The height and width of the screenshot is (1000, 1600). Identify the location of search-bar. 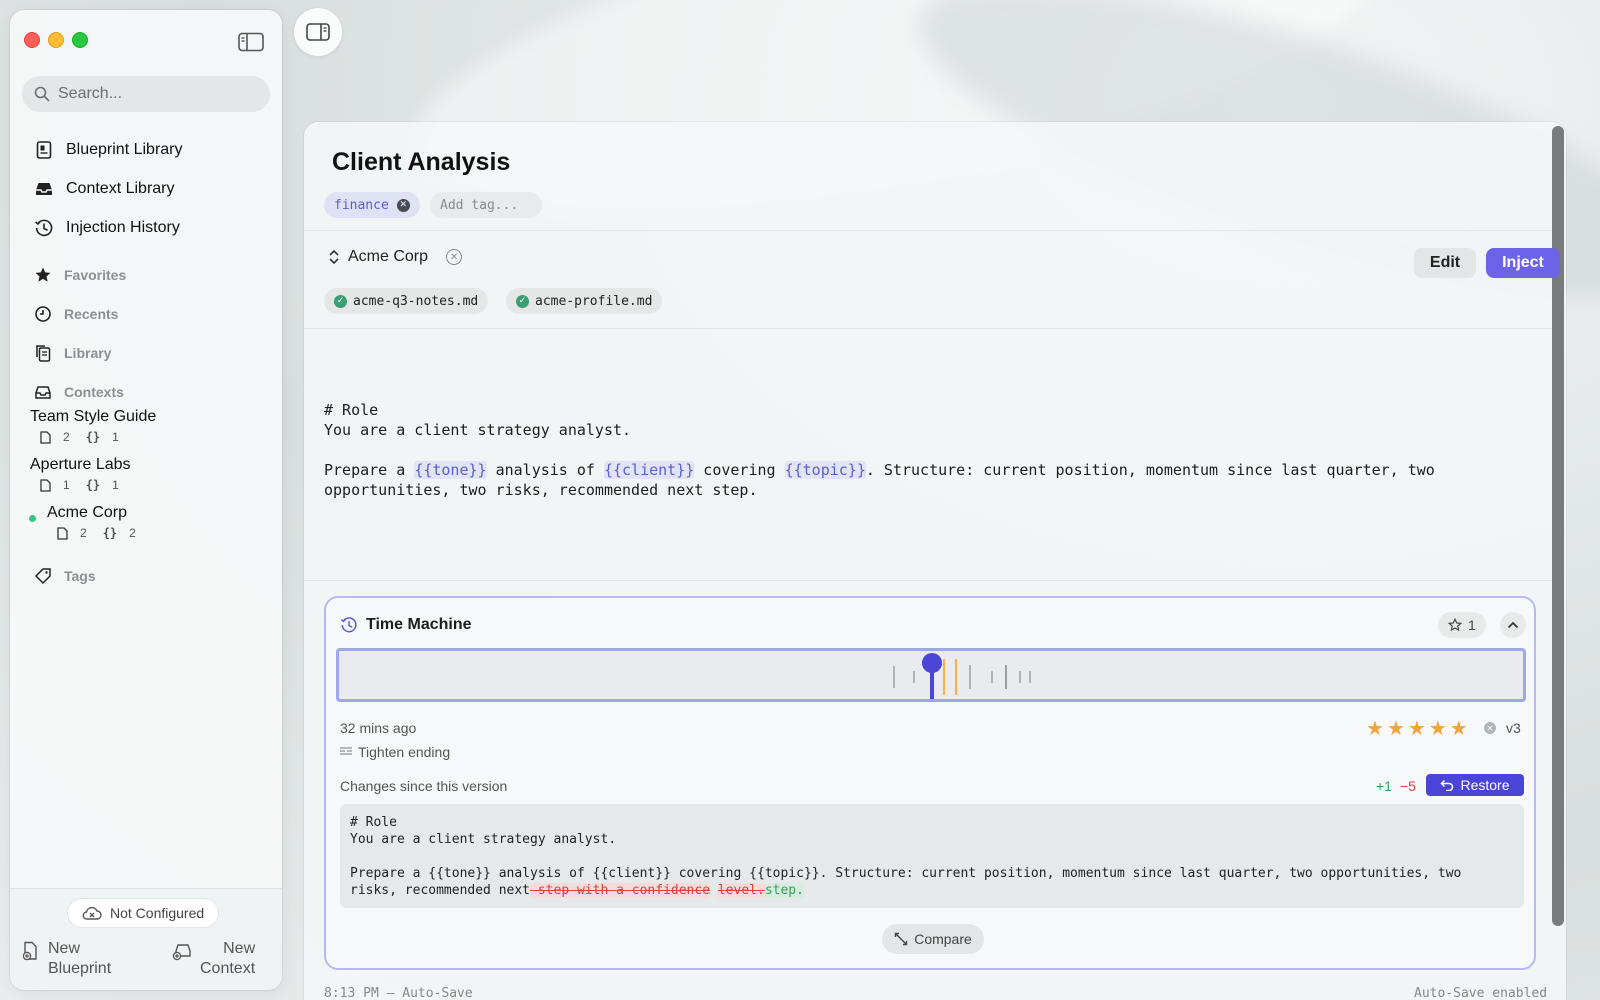
(146, 94).